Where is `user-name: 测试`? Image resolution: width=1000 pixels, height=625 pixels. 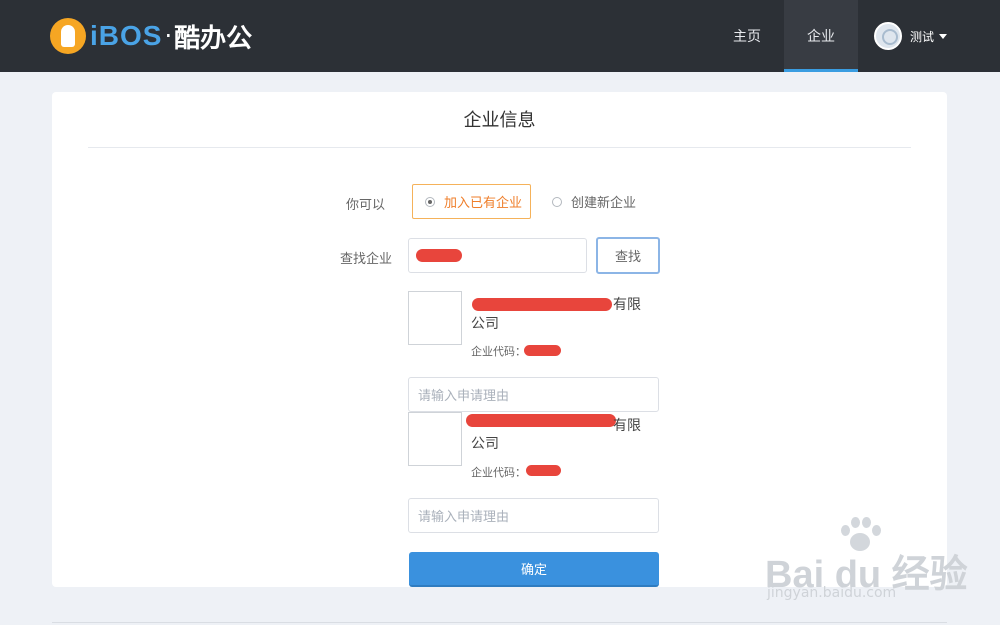 user-name: 测试 is located at coordinates (922, 36).